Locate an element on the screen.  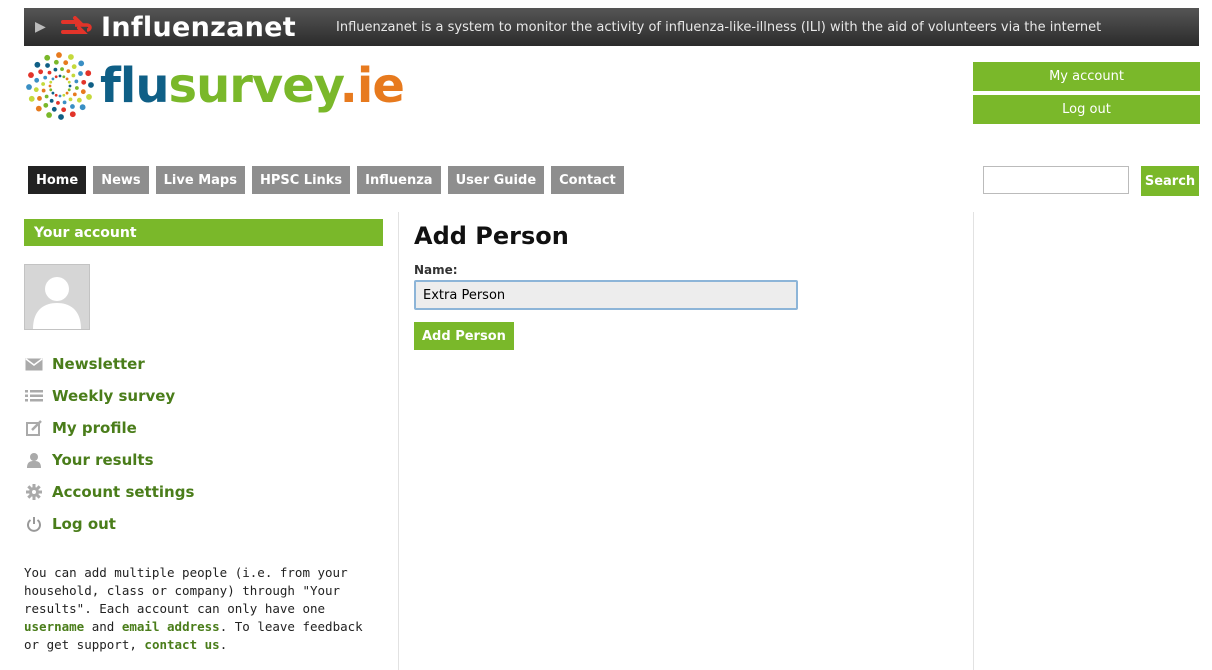
nav-home: Home is located at coordinates (57, 180).